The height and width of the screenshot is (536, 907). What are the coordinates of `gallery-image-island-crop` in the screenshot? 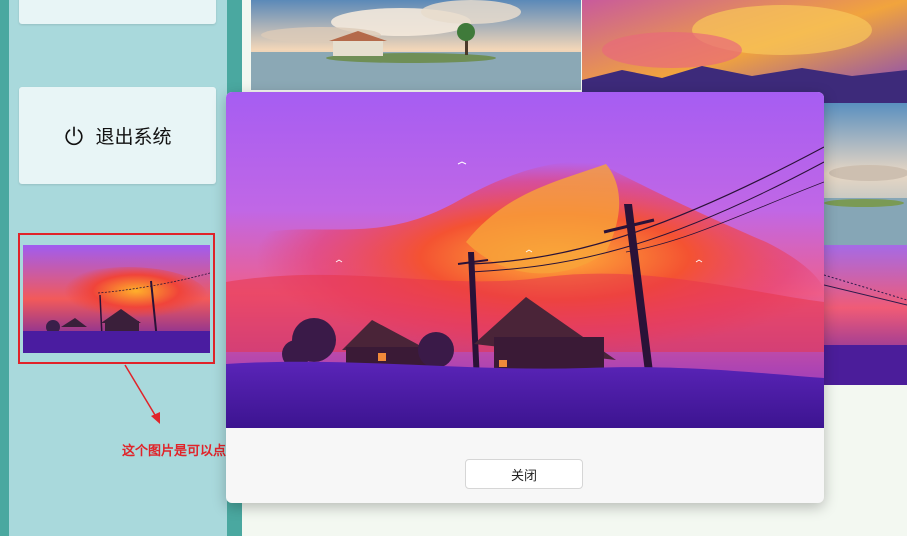 It's located at (865, 174).